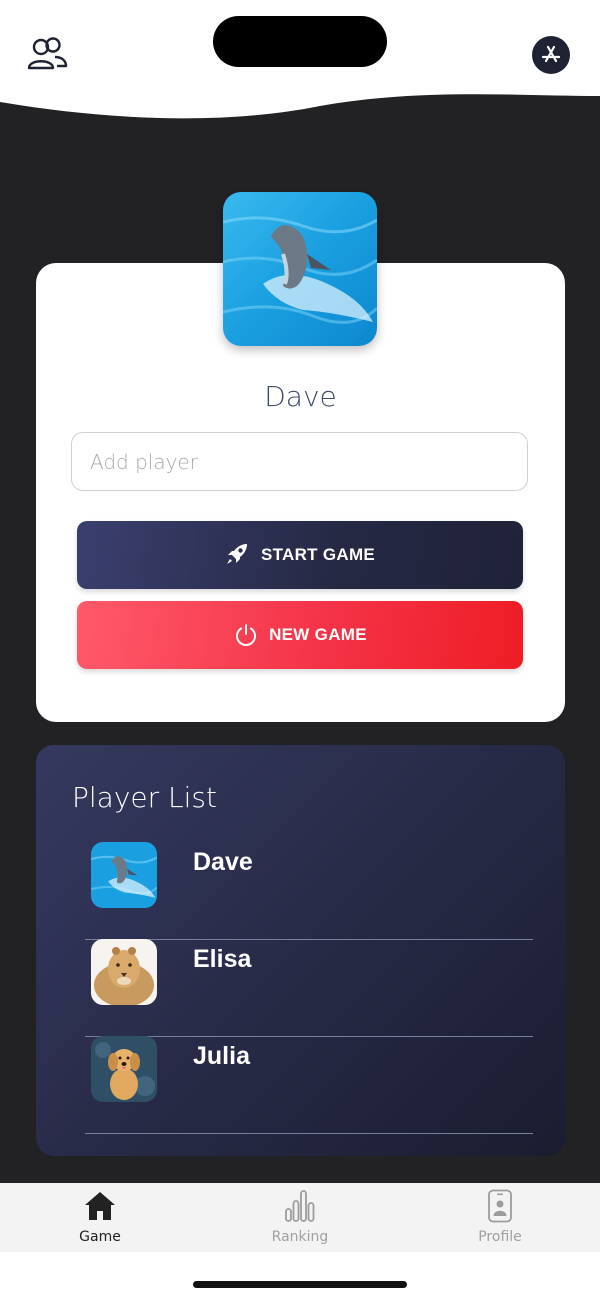 The image size is (600, 1300). What do you see at coordinates (100, 1206) in the screenshot?
I see `home-icon` at bounding box center [100, 1206].